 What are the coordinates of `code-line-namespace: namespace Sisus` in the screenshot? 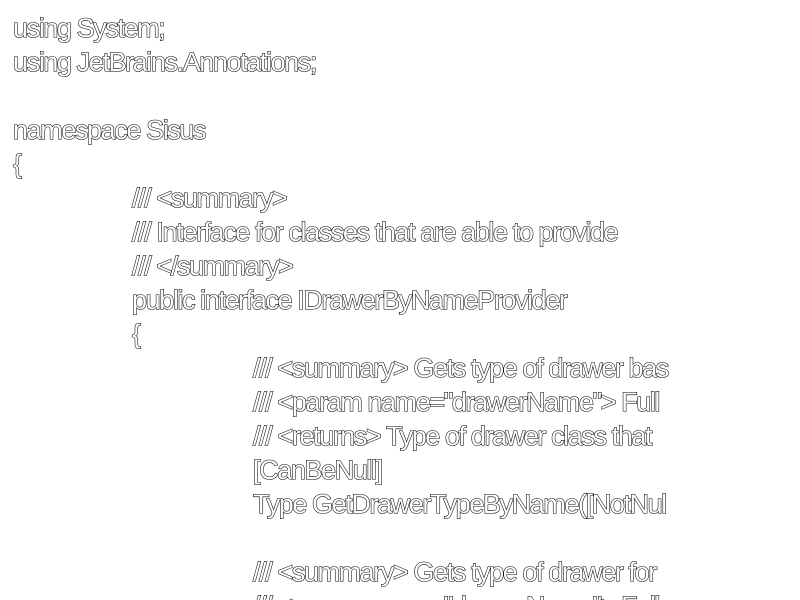 It's located at (109, 129).